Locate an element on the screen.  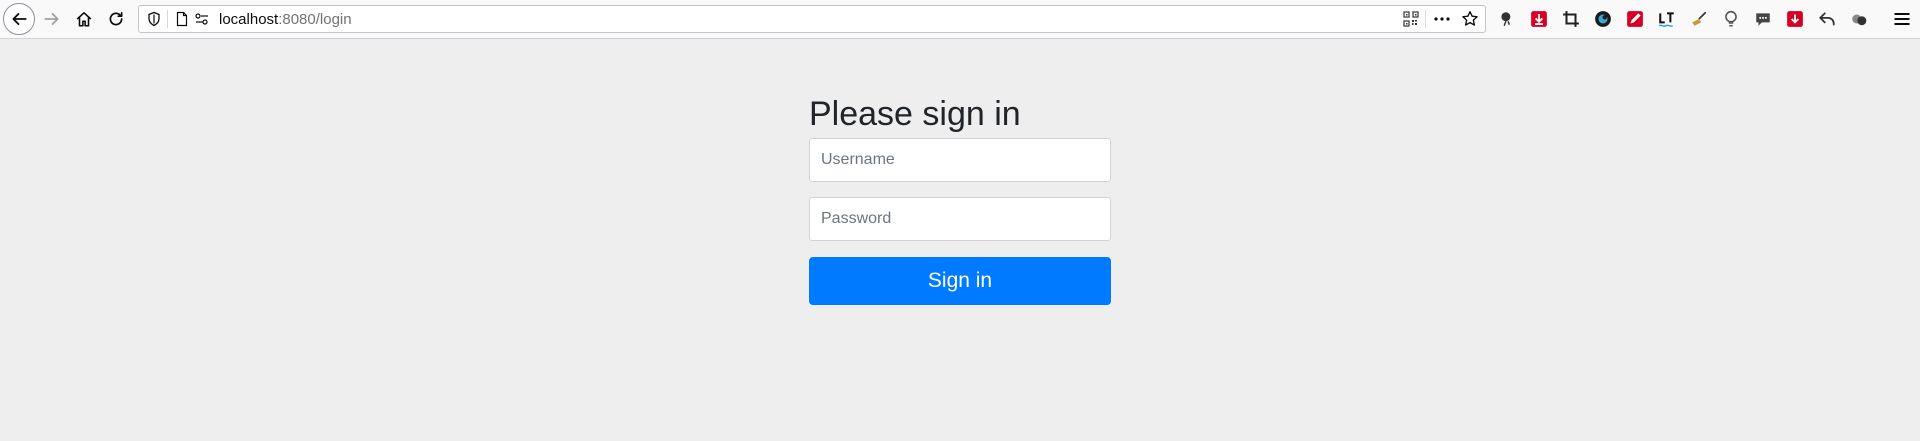
login-form: Please sign in Sign in is located at coordinates (960, 198).